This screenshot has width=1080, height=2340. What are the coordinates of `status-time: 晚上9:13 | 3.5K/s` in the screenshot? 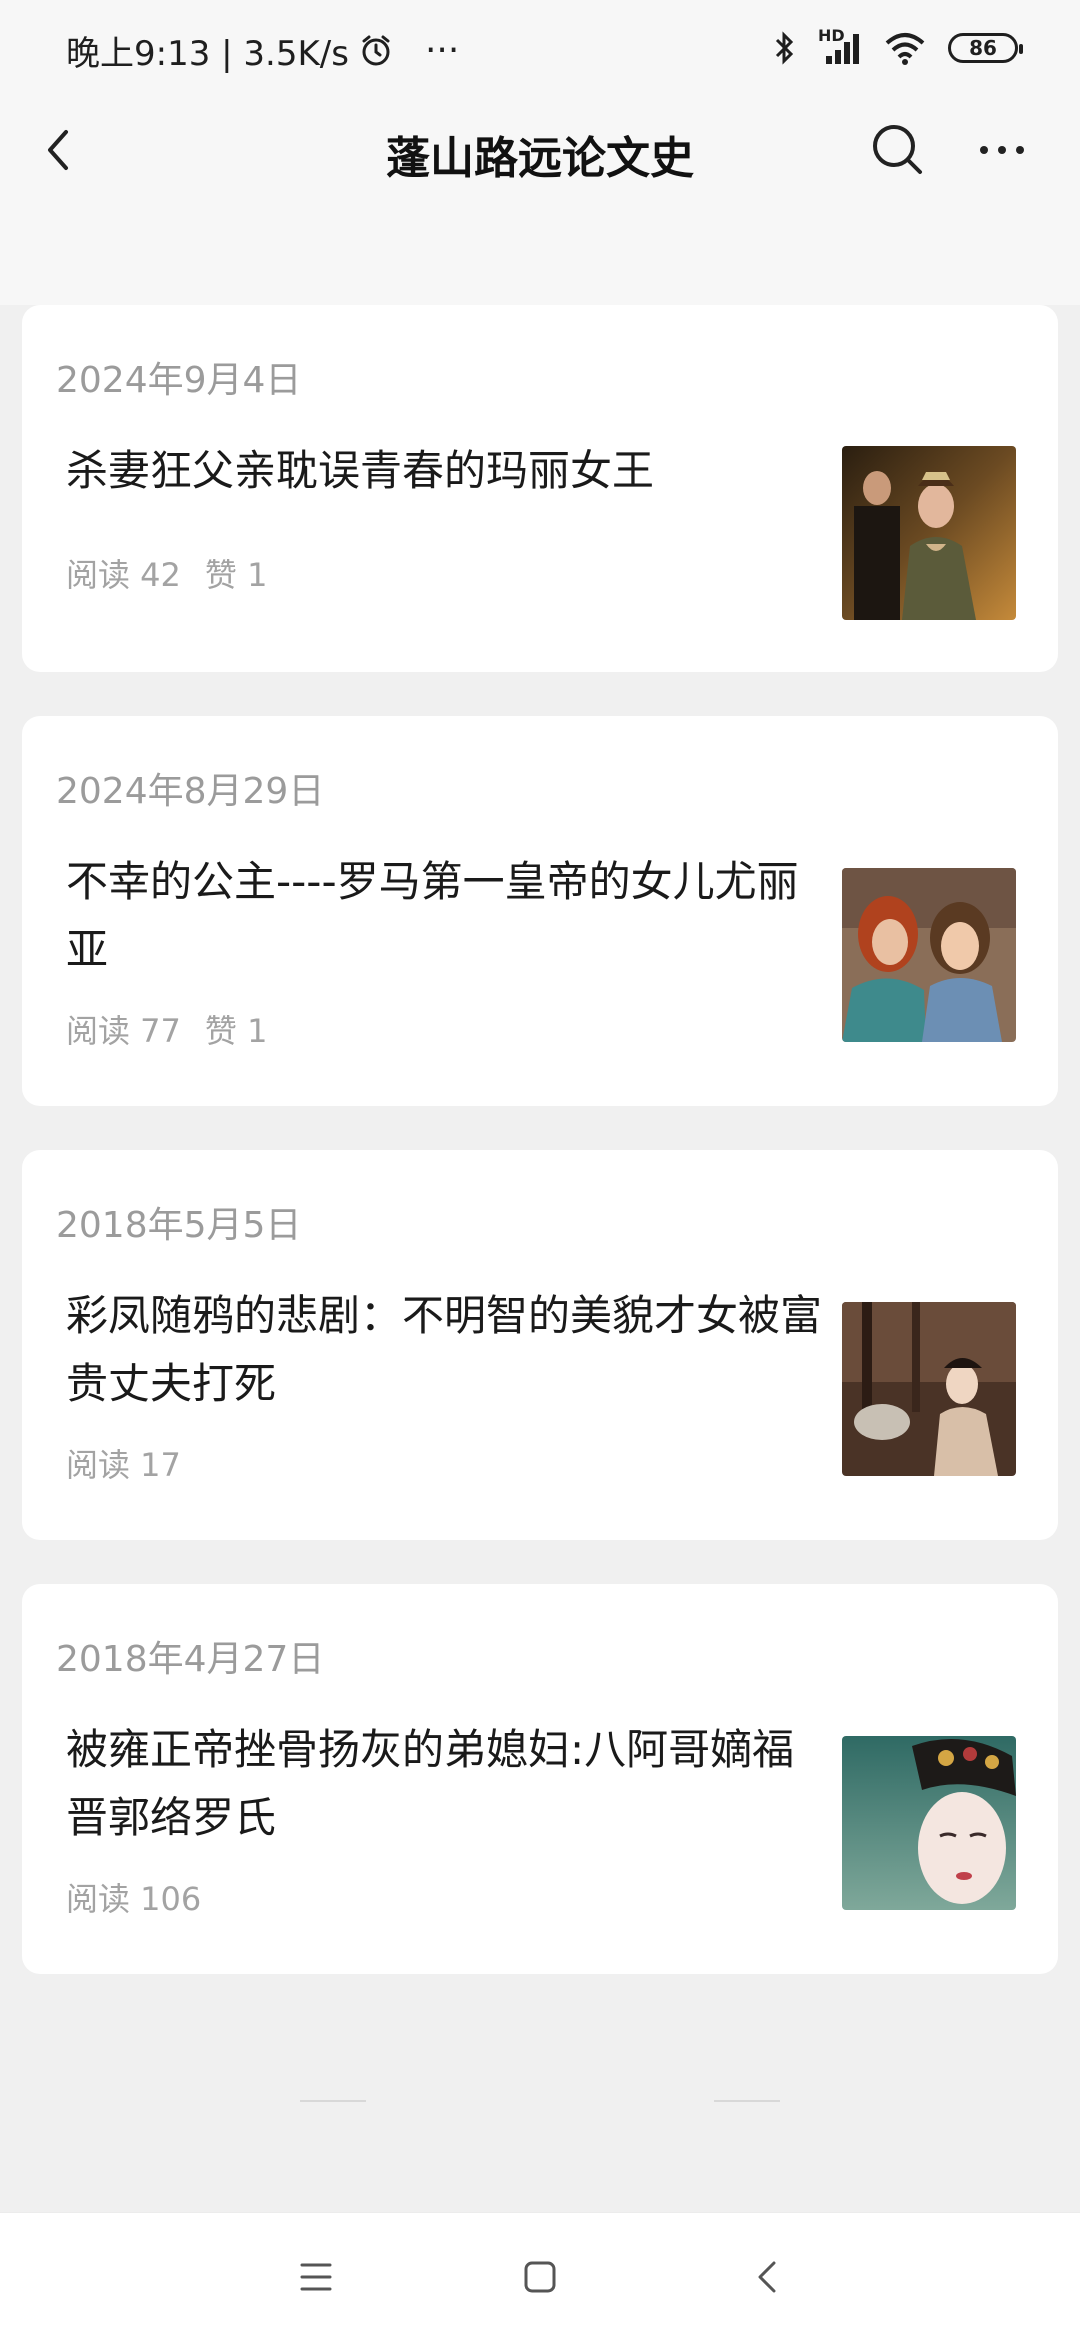 It's located at (207, 54).